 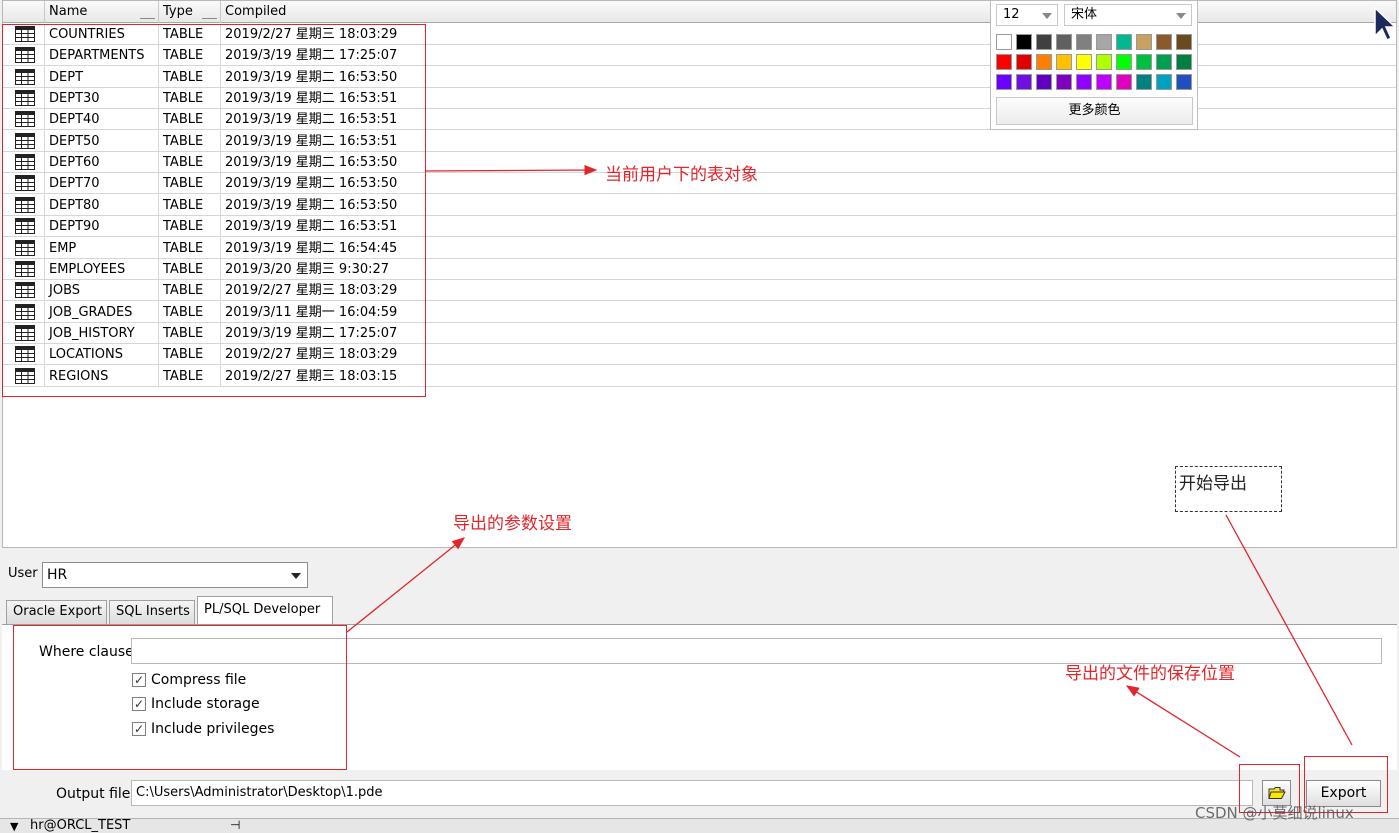 I want to click on more-colors-button: 更多颜色, so click(x=1094, y=111).